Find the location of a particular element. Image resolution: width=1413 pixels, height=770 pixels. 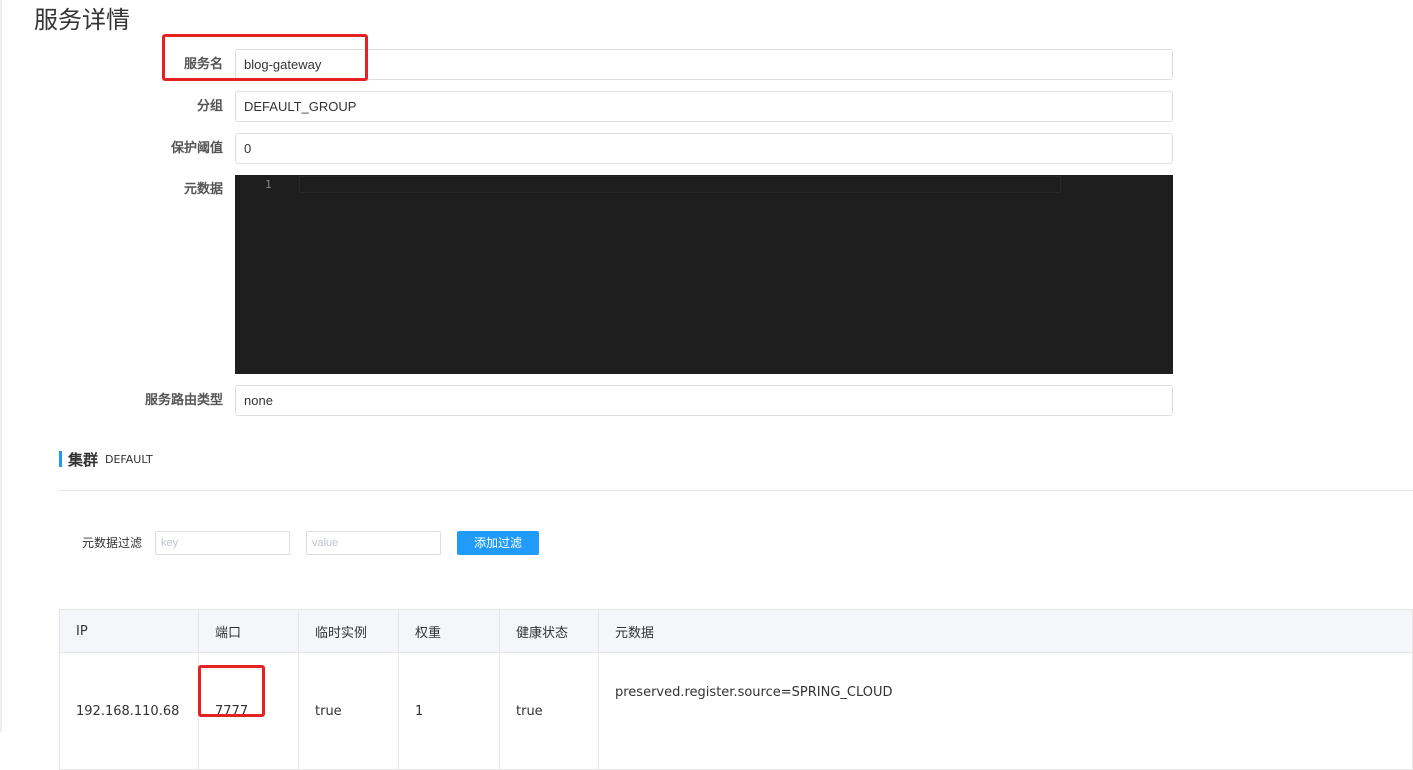

cell-metadata: preserved.register.source=SPRING_CLOUD is located at coordinates (1005, 711).